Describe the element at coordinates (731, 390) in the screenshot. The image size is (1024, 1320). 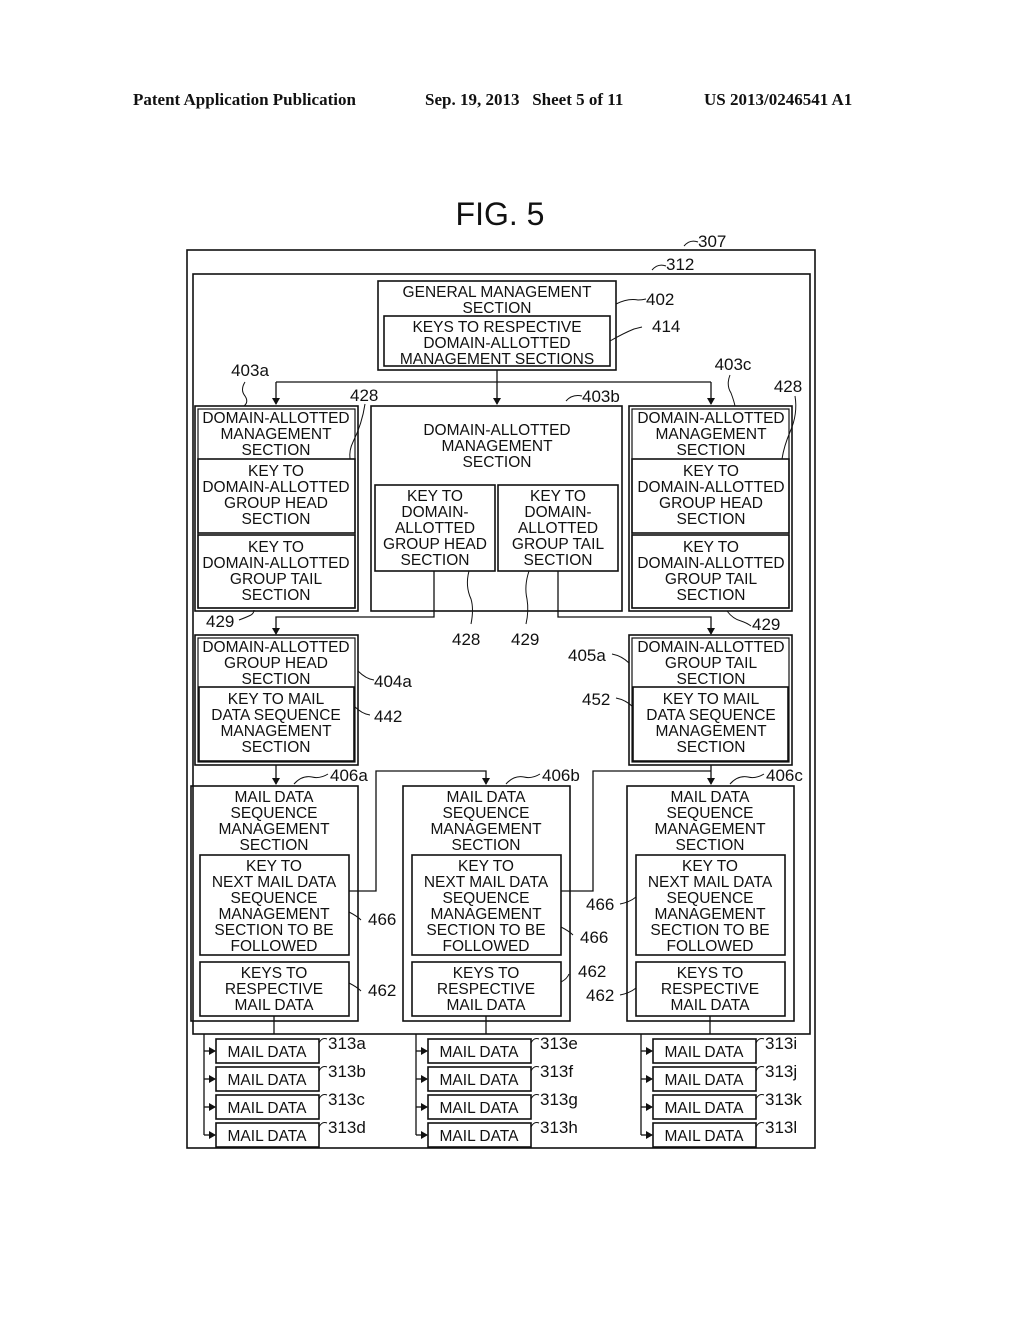
I see `leader-403c` at that location.